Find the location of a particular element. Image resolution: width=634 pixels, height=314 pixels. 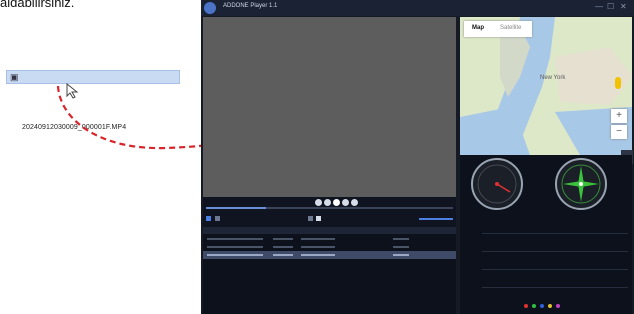

map-panel: Map Satellite New York + − is located at coordinates (546, 86).